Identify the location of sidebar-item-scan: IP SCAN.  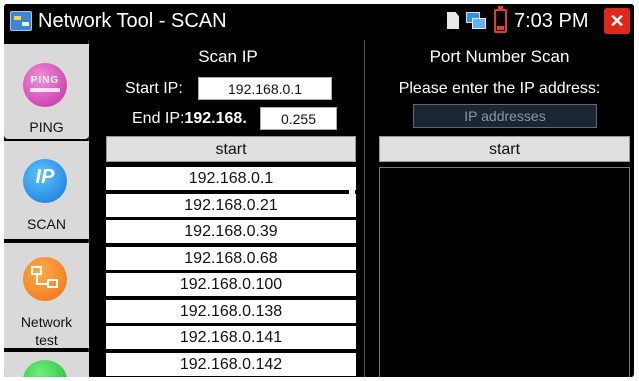
(46, 190).